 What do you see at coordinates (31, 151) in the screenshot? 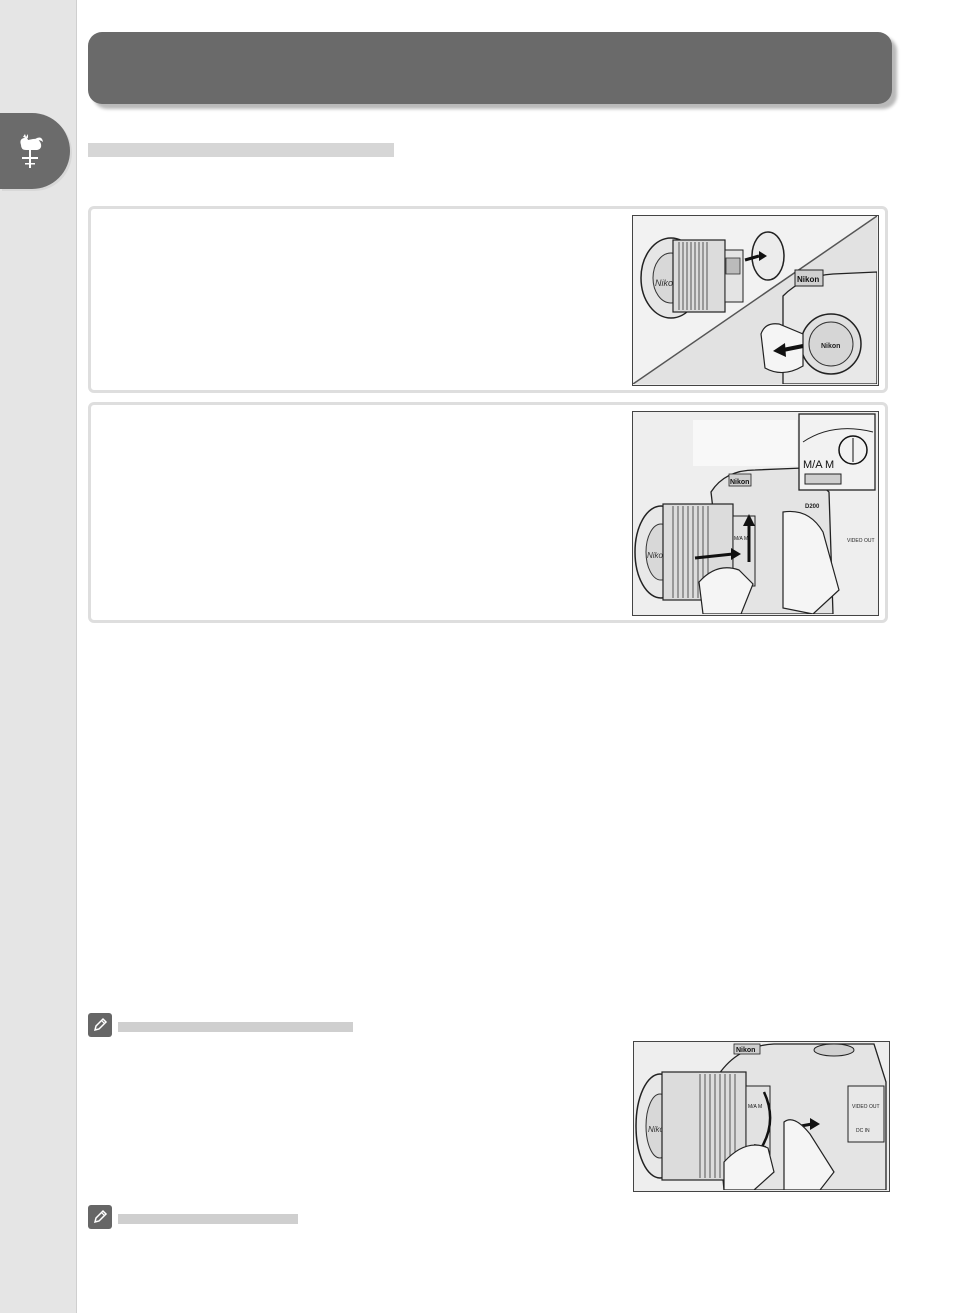
I see `weathervane-rooster-icon` at bounding box center [31, 151].